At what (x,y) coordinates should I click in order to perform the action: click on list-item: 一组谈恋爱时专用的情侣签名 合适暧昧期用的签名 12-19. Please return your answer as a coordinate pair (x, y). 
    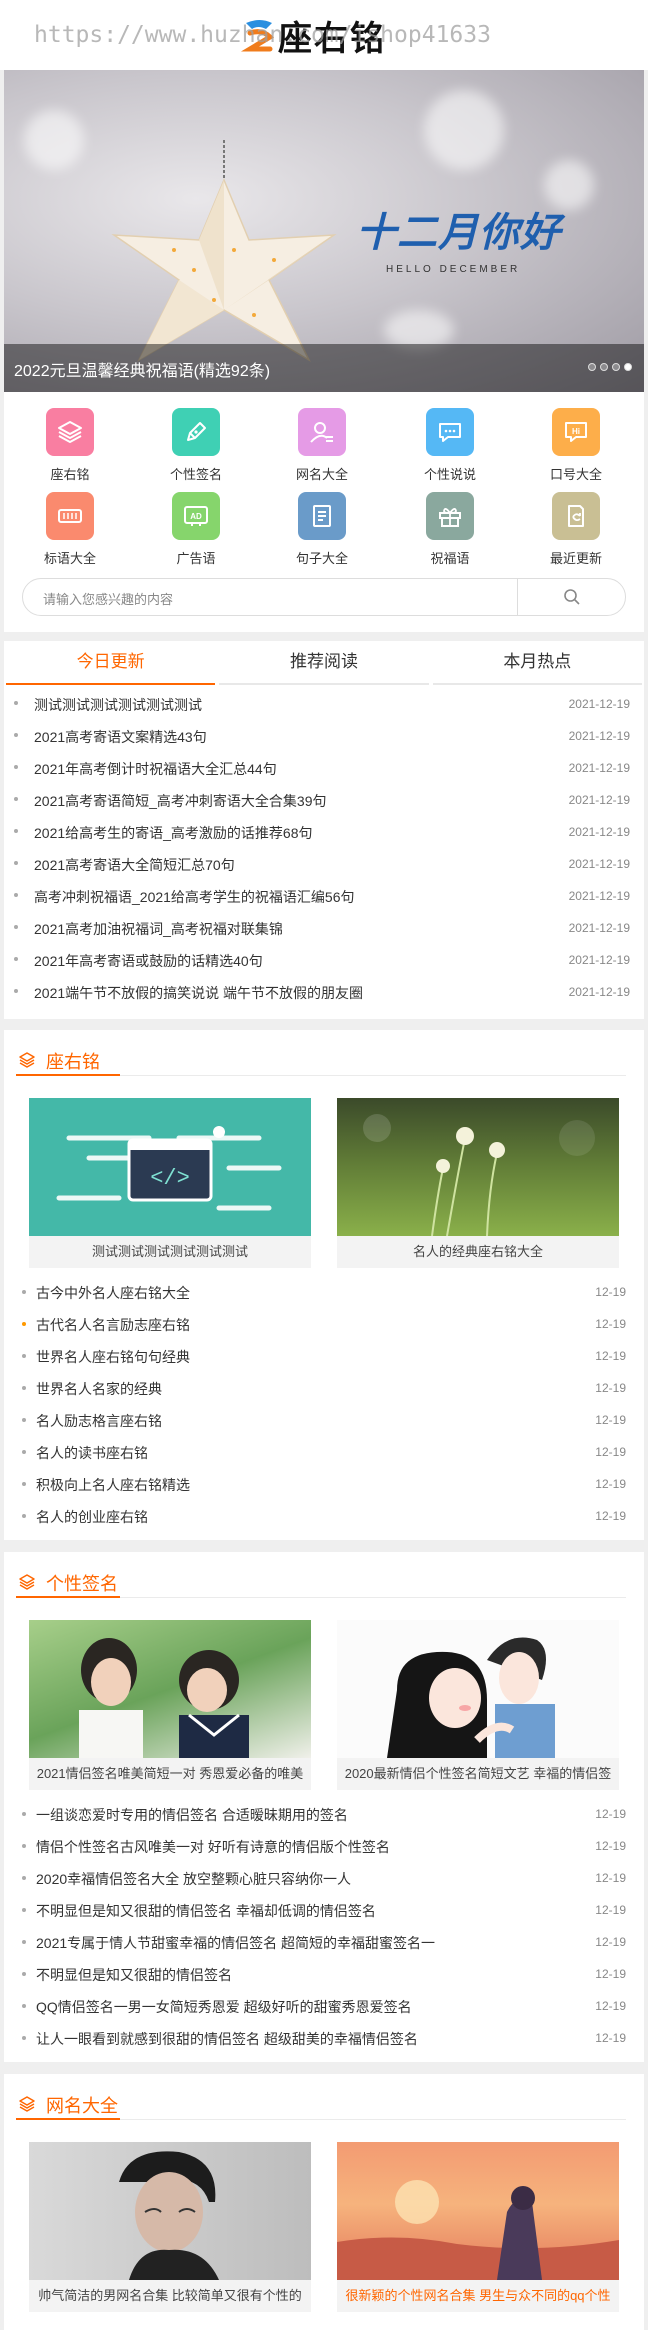
    Looking at the image, I should click on (326, 1814).